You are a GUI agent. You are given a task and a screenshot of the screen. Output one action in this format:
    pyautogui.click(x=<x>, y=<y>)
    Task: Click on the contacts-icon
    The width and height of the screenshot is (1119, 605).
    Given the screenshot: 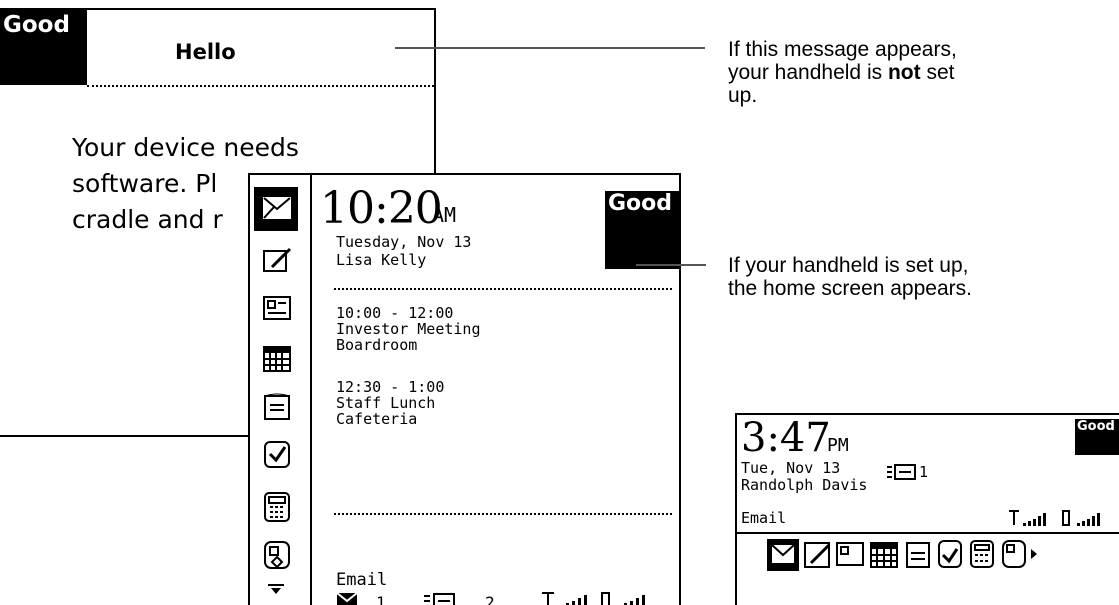 What is the action you would take?
    pyautogui.click(x=277, y=308)
    